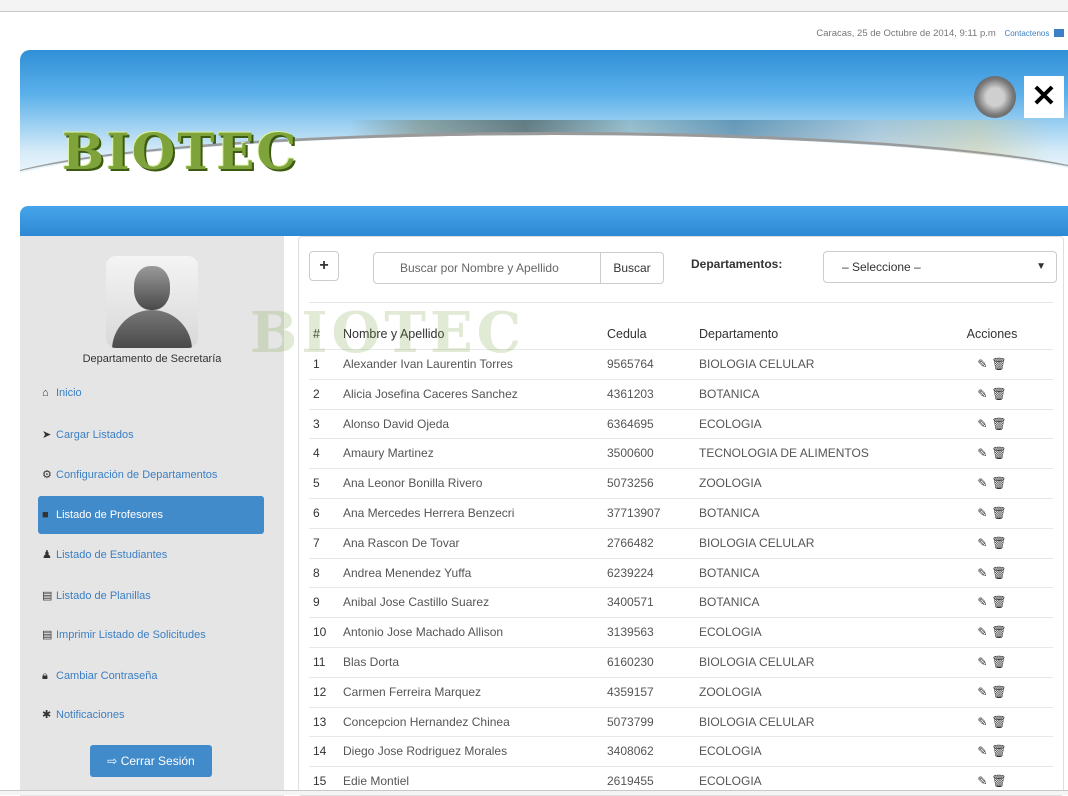 The image size is (1068, 796). Describe the element at coordinates (544, 221) in the screenshot. I see `header-blue-bar` at that location.